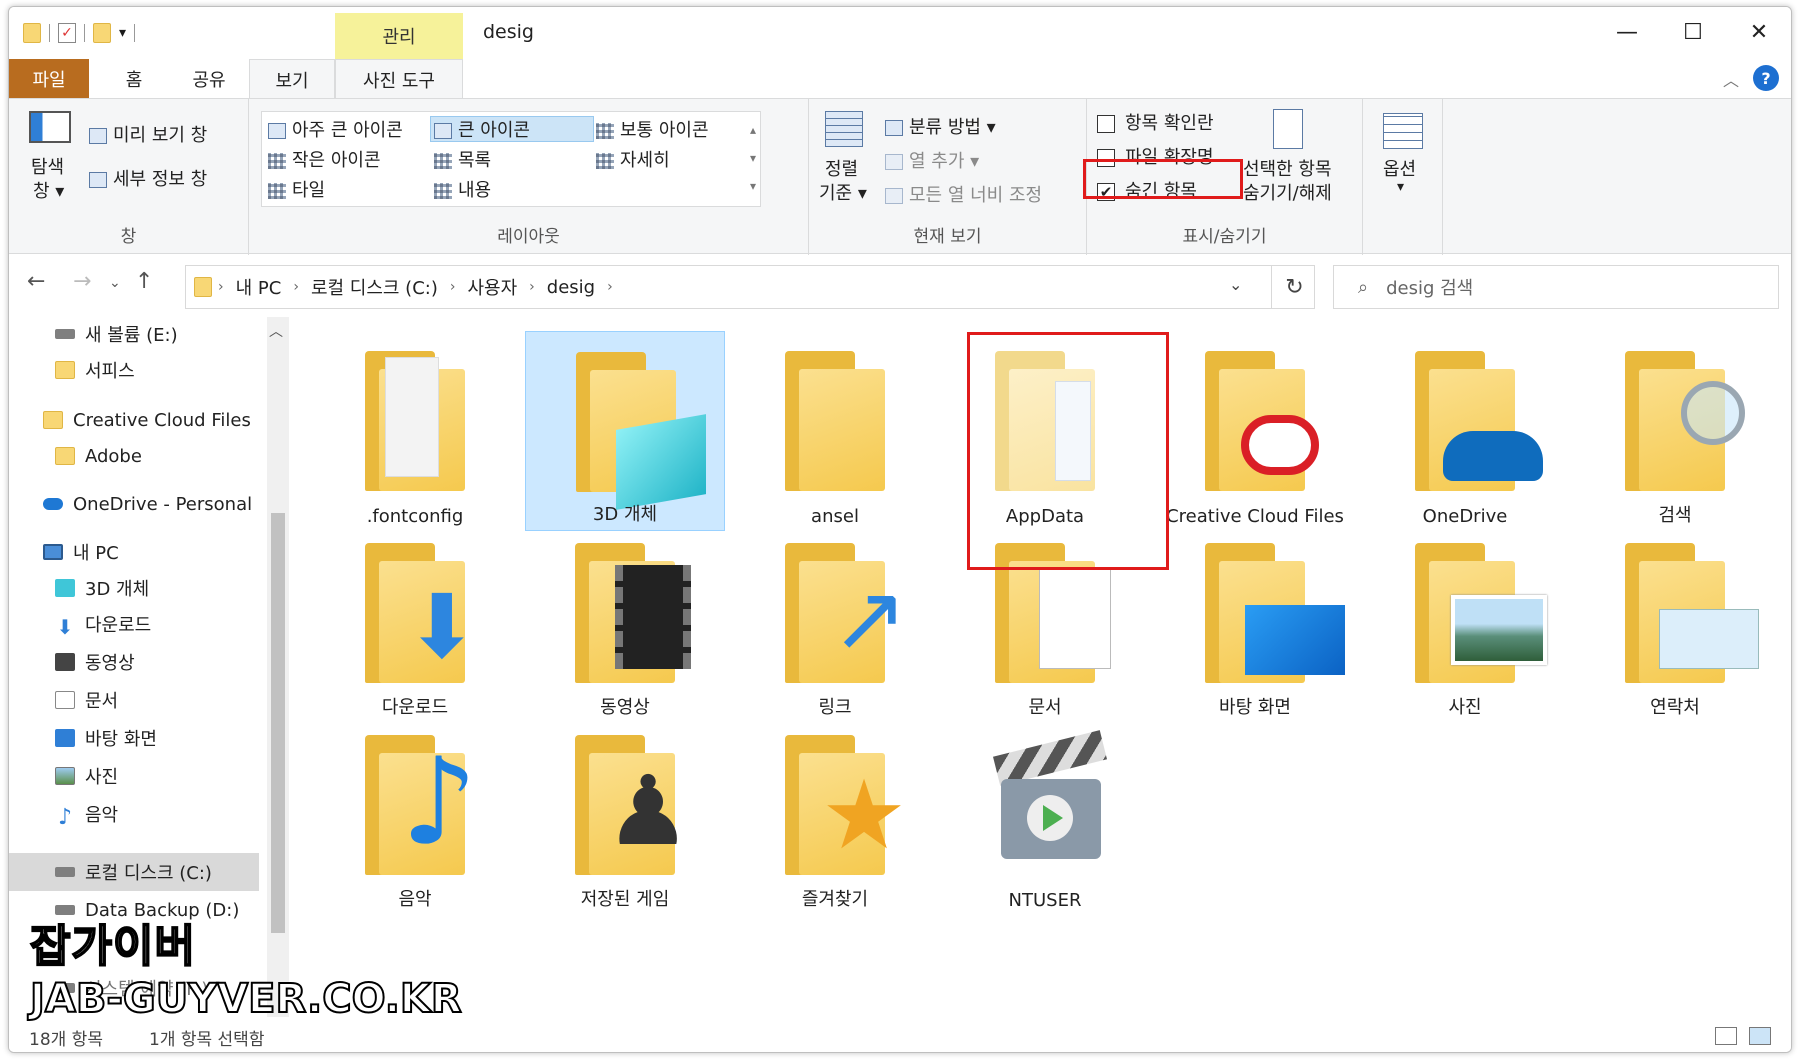  What do you see at coordinates (1556, 287) in the screenshot?
I see `search-box: ⌕ desig 검색` at bounding box center [1556, 287].